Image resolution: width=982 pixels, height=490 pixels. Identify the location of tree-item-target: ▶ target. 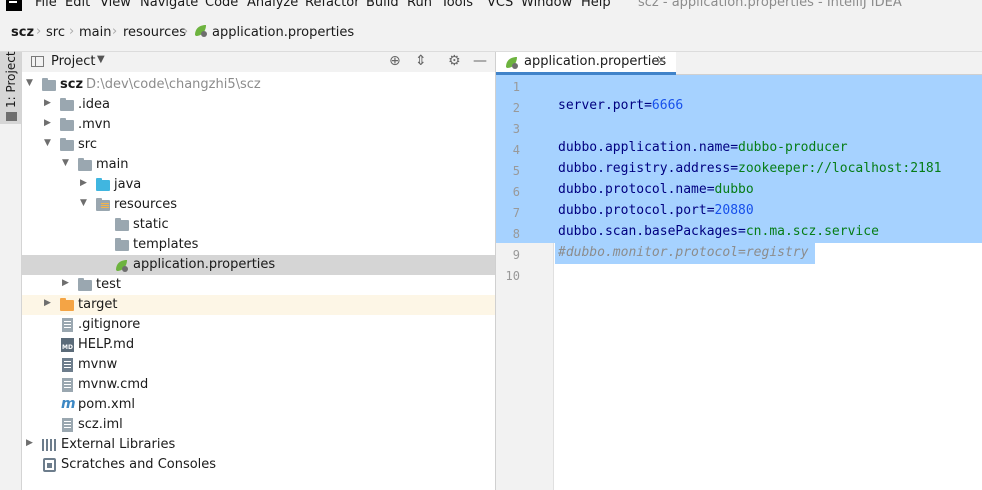
(258, 305).